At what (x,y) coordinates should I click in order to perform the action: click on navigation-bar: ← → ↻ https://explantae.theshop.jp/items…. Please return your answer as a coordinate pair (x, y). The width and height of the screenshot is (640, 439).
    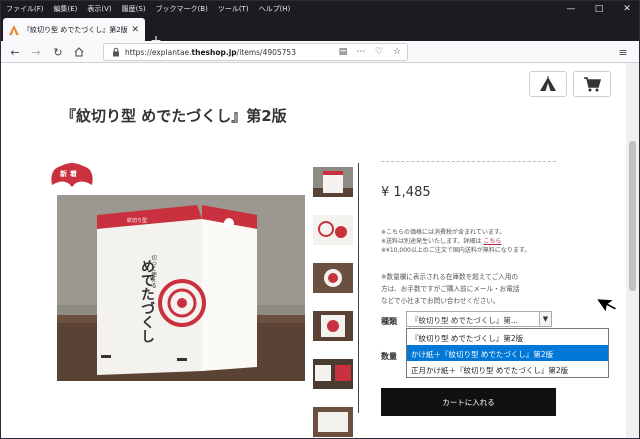
    Looking at the image, I should click on (320, 52).